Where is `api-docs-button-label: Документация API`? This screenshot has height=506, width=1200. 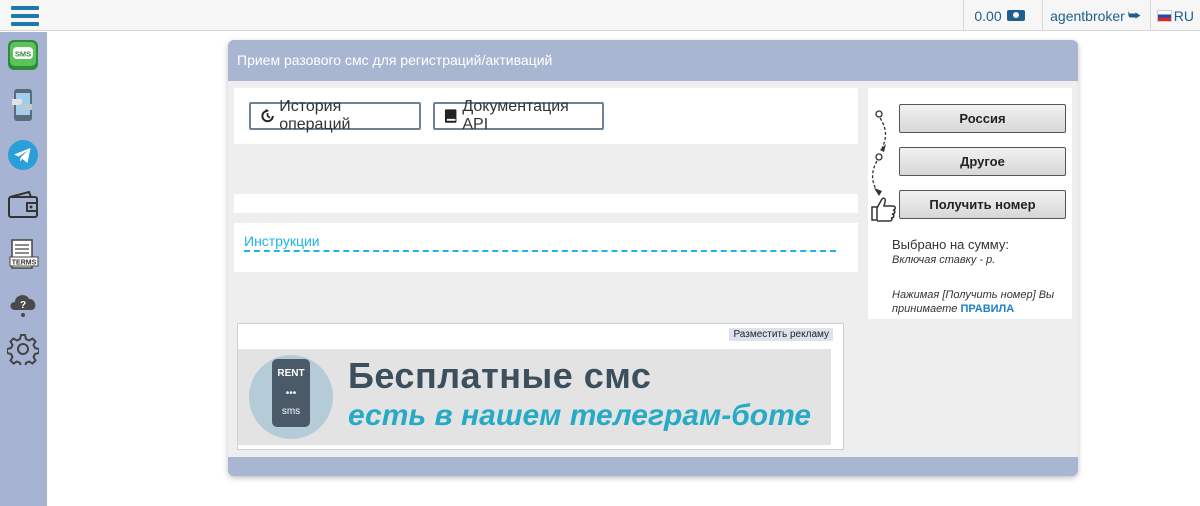 api-docs-button-label: Документация API is located at coordinates (515, 115).